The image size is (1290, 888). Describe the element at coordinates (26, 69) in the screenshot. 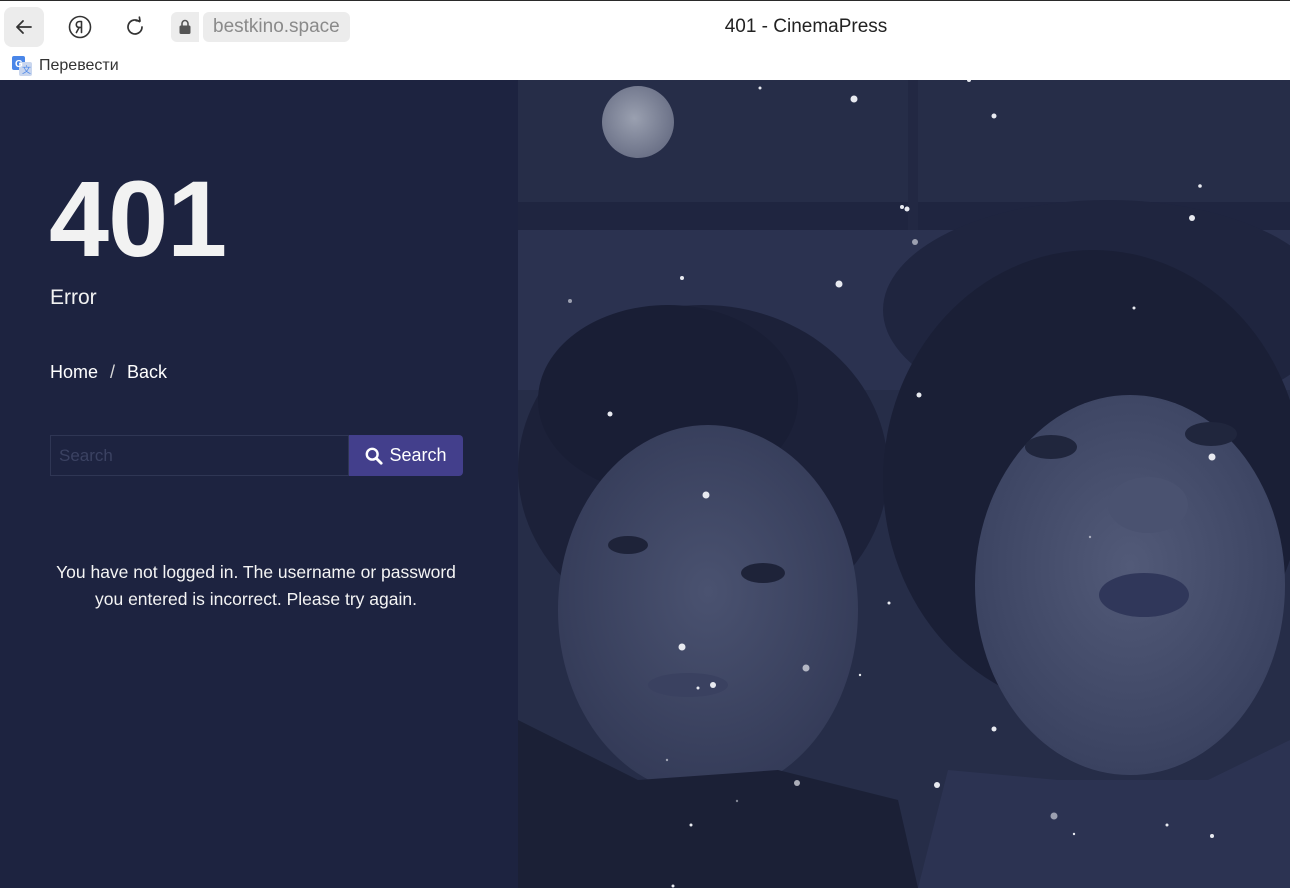

I see `svg-text: 文` at that location.